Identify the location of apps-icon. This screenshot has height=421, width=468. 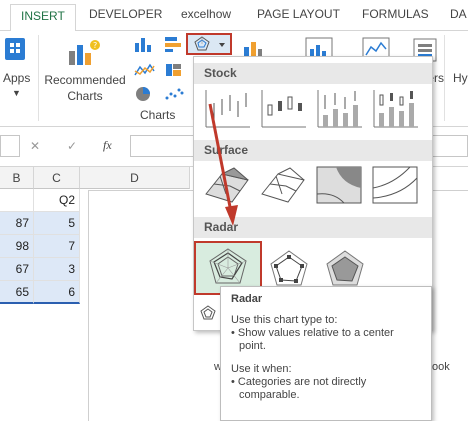
(15, 49).